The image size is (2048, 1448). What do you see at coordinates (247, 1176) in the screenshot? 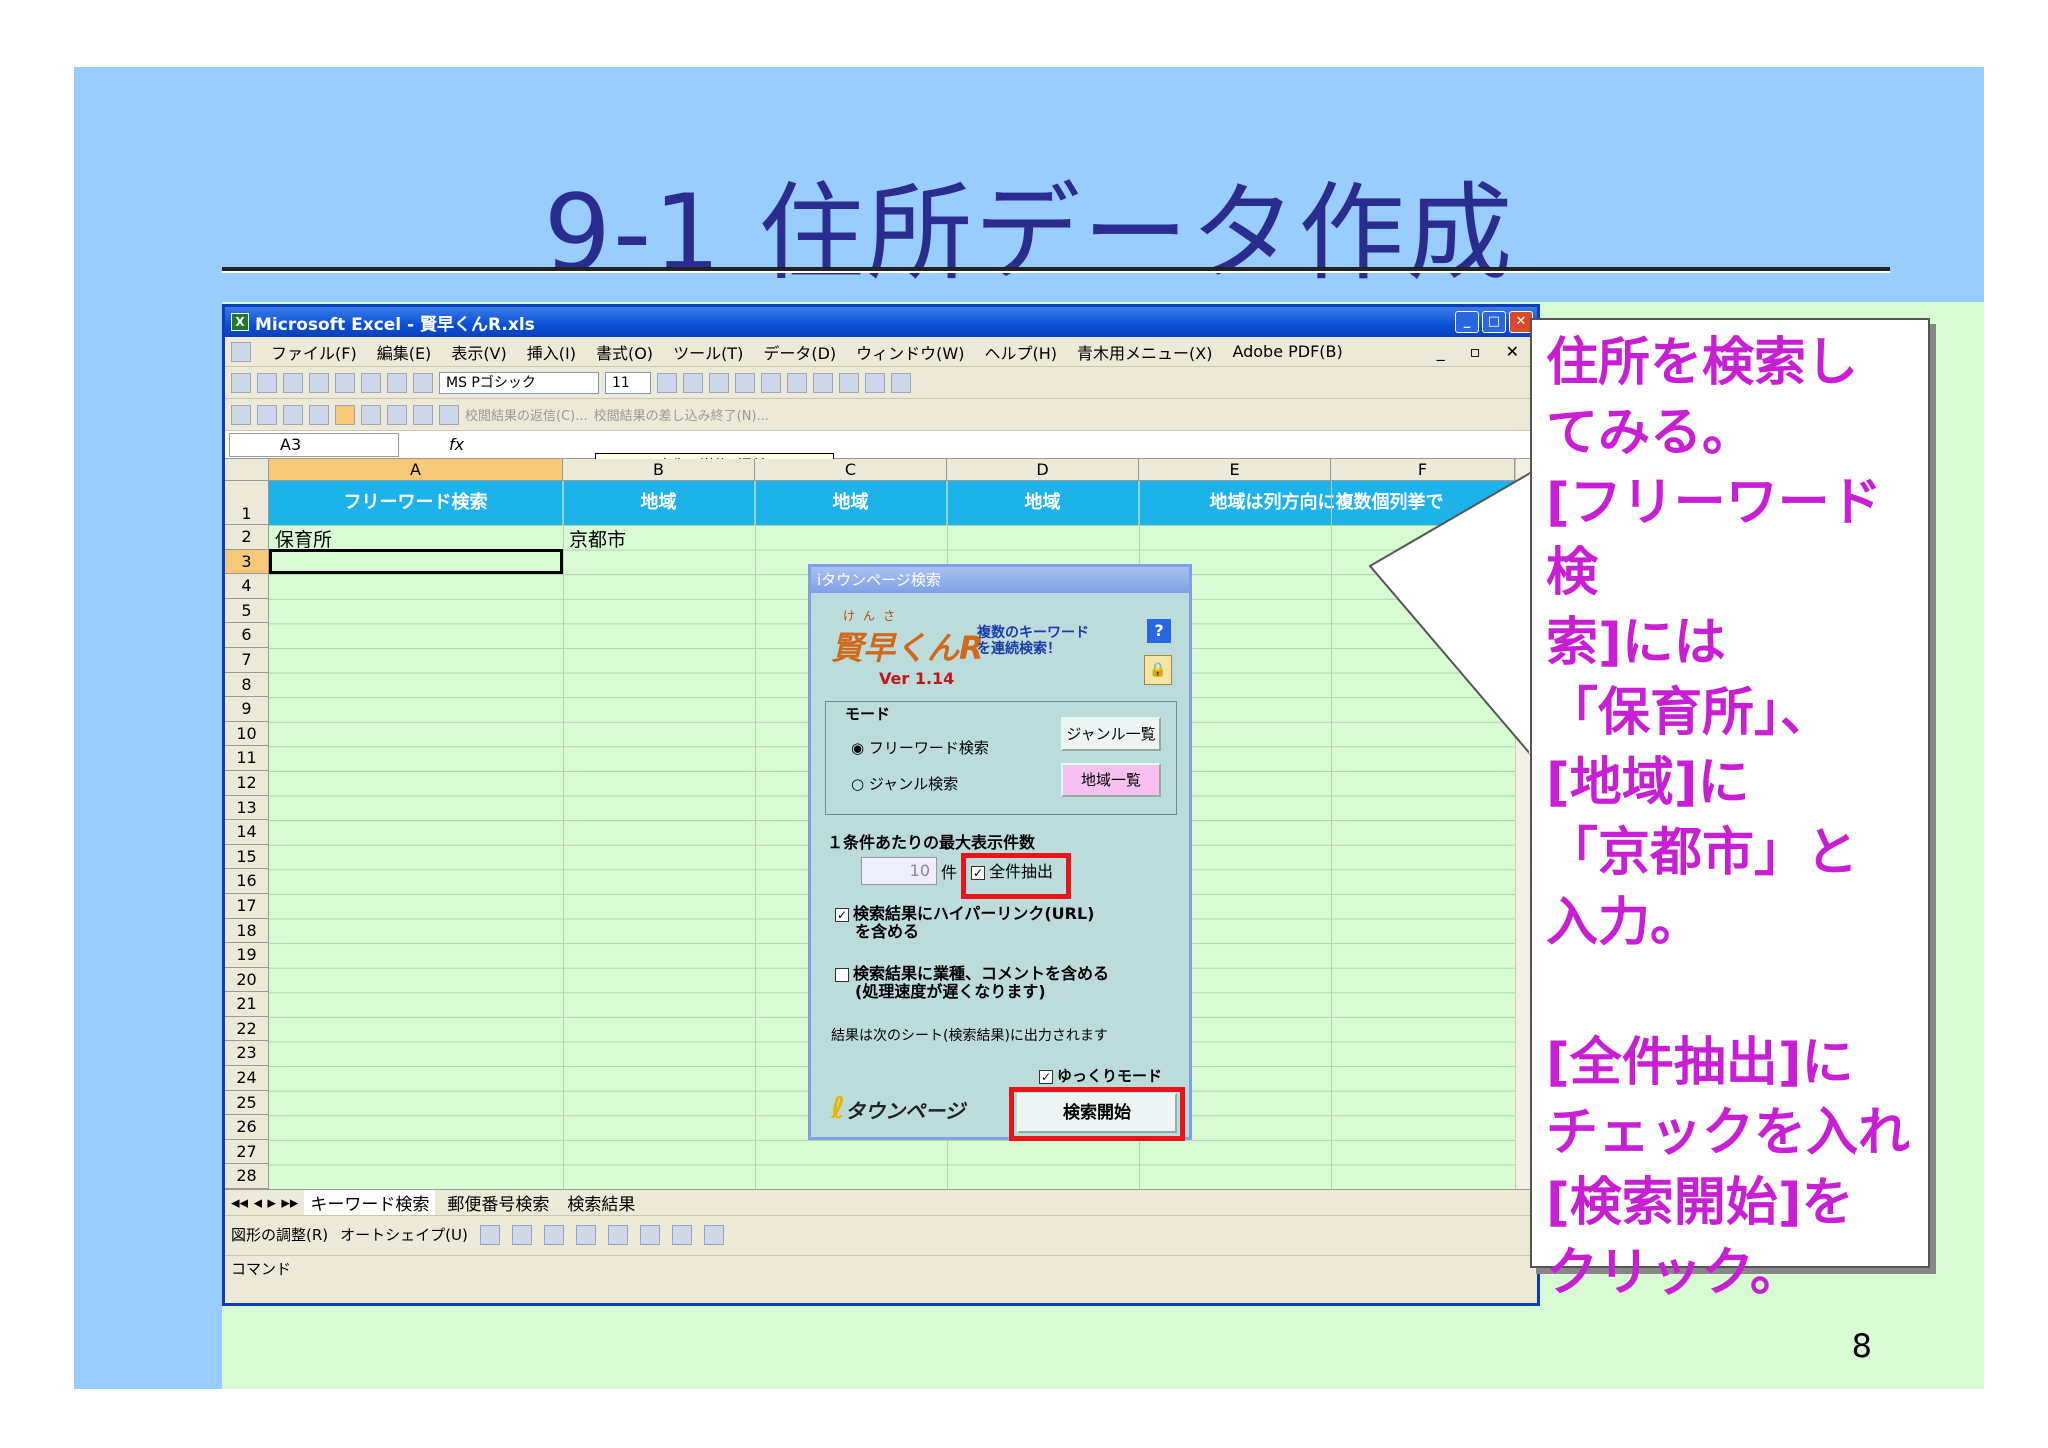
I see `row-header: 28` at bounding box center [247, 1176].